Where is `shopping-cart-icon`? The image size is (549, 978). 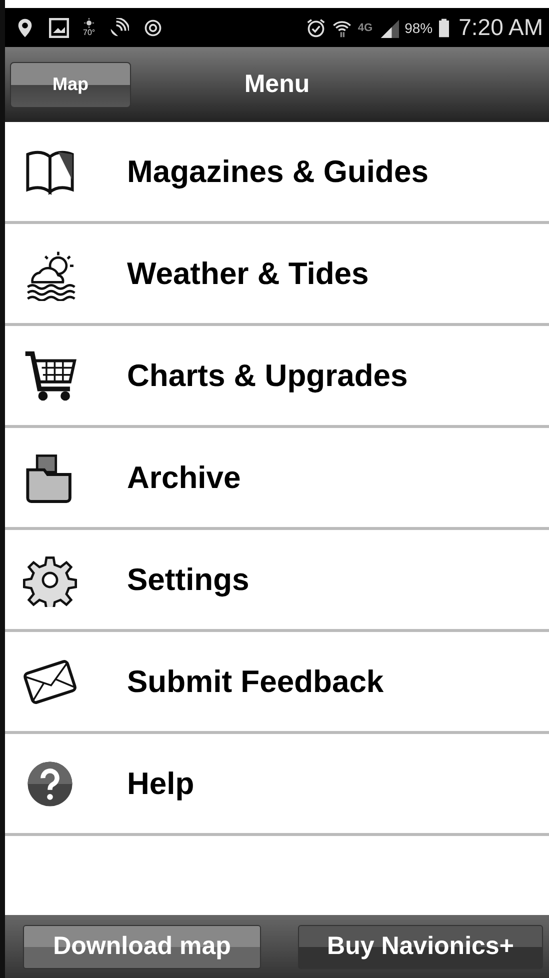 shopping-cart-icon is located at coordinates (50, 375).